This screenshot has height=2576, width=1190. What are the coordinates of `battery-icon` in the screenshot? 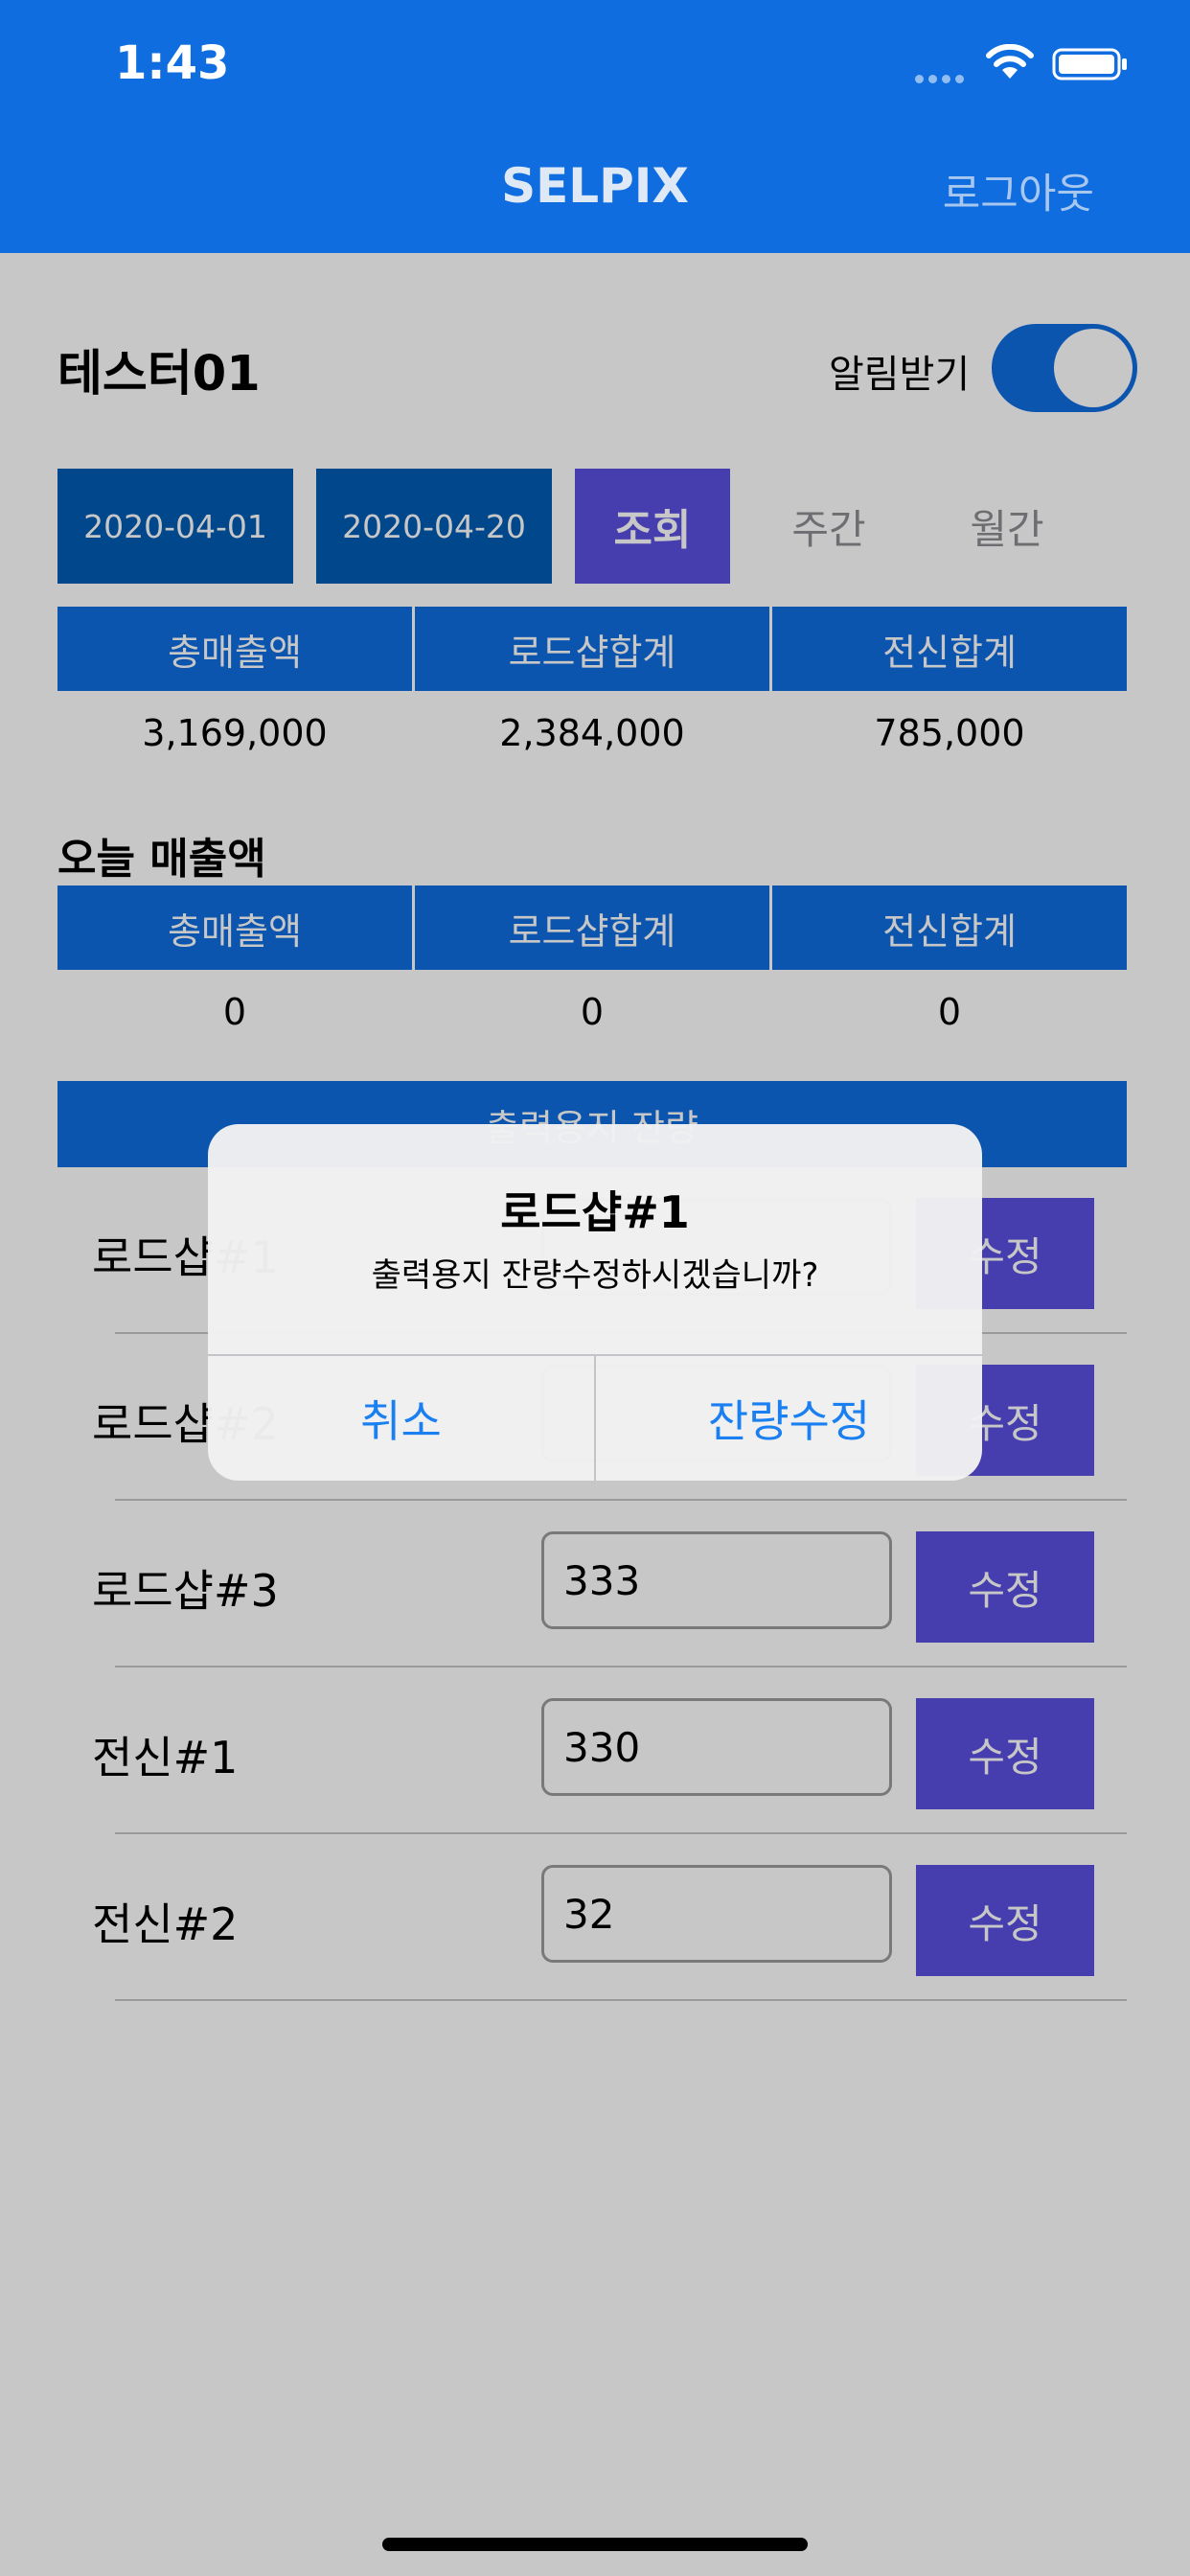 It's located at (1090, 64).